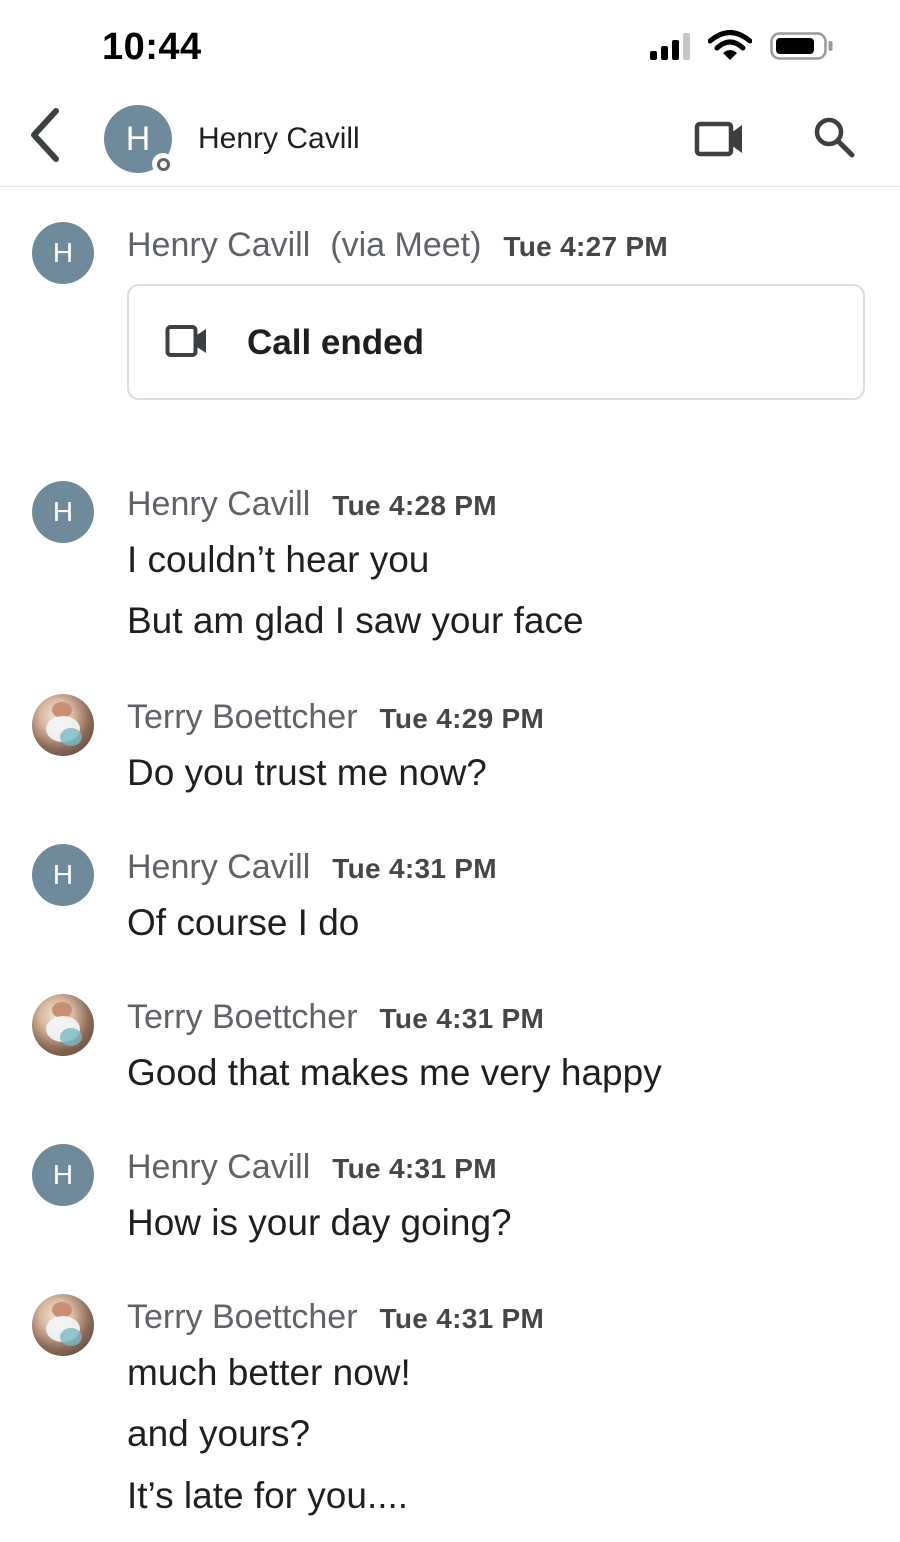  I want to click on message-text: Of course I do, so click(243, 923).